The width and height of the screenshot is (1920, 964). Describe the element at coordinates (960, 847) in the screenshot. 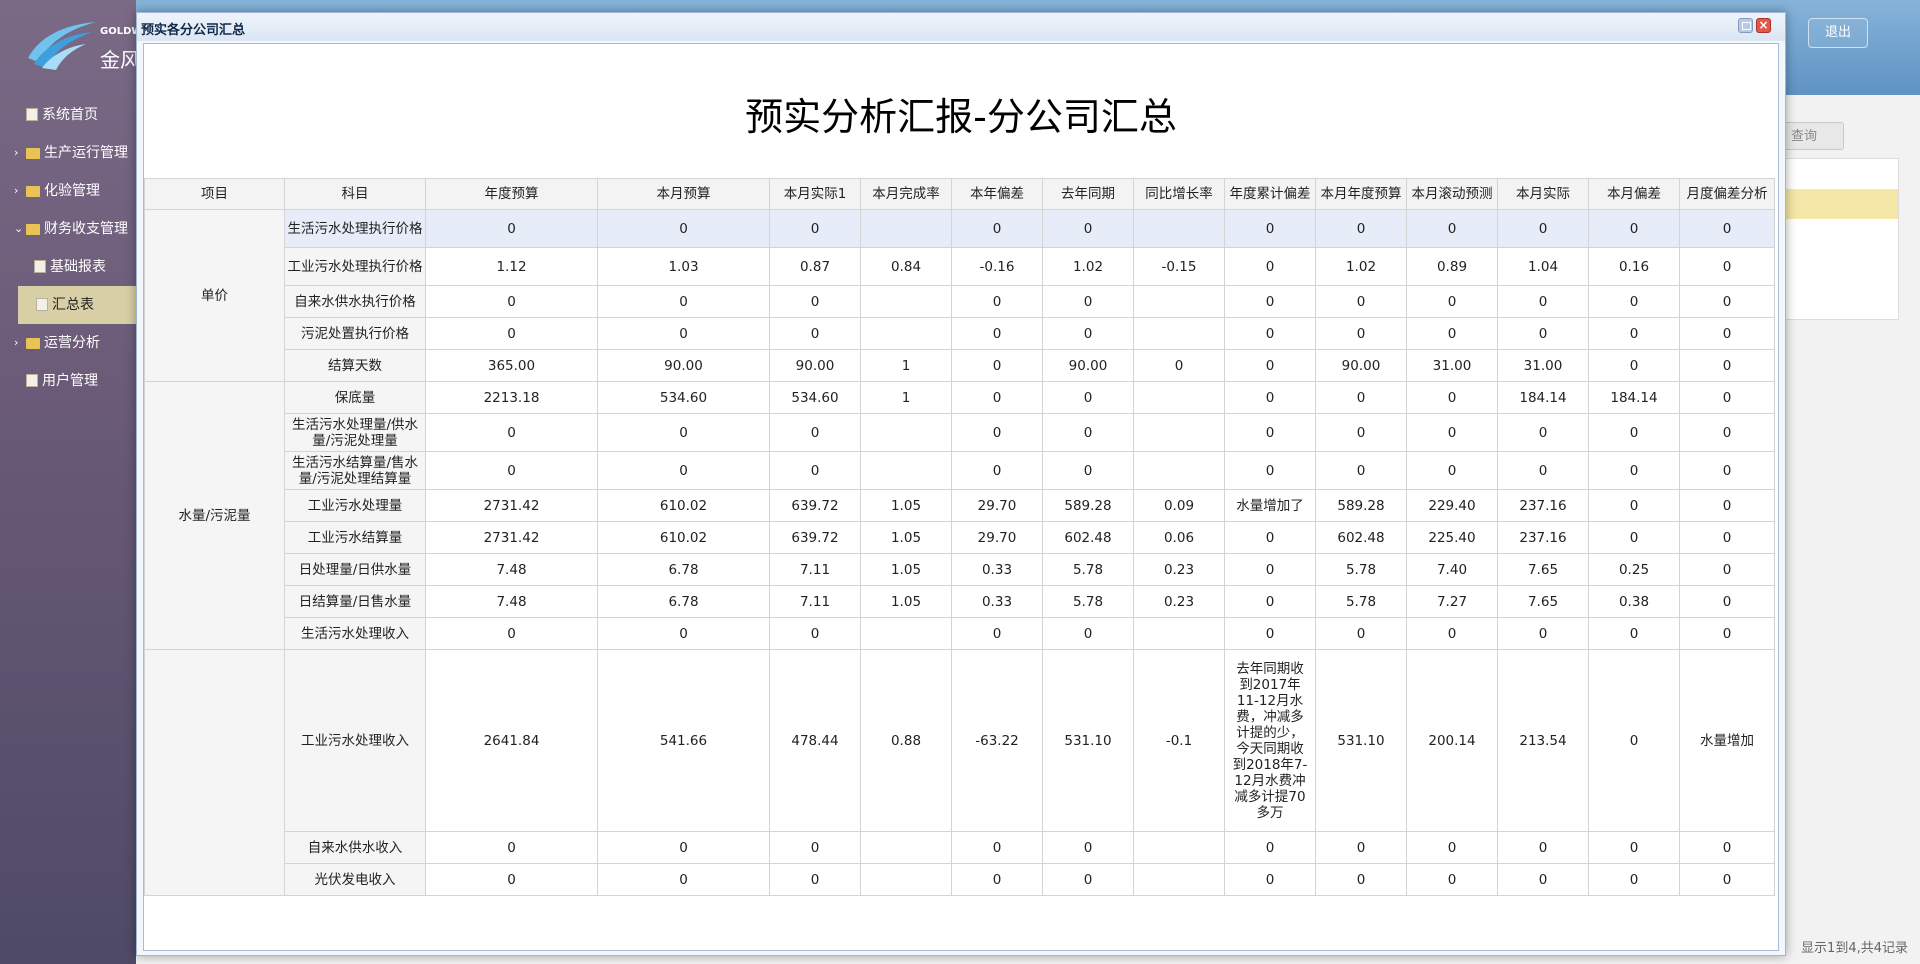

I see `table-row: 自来水供水收入 0 0 0 0 0 0 0 0 0 0 0` at that location.